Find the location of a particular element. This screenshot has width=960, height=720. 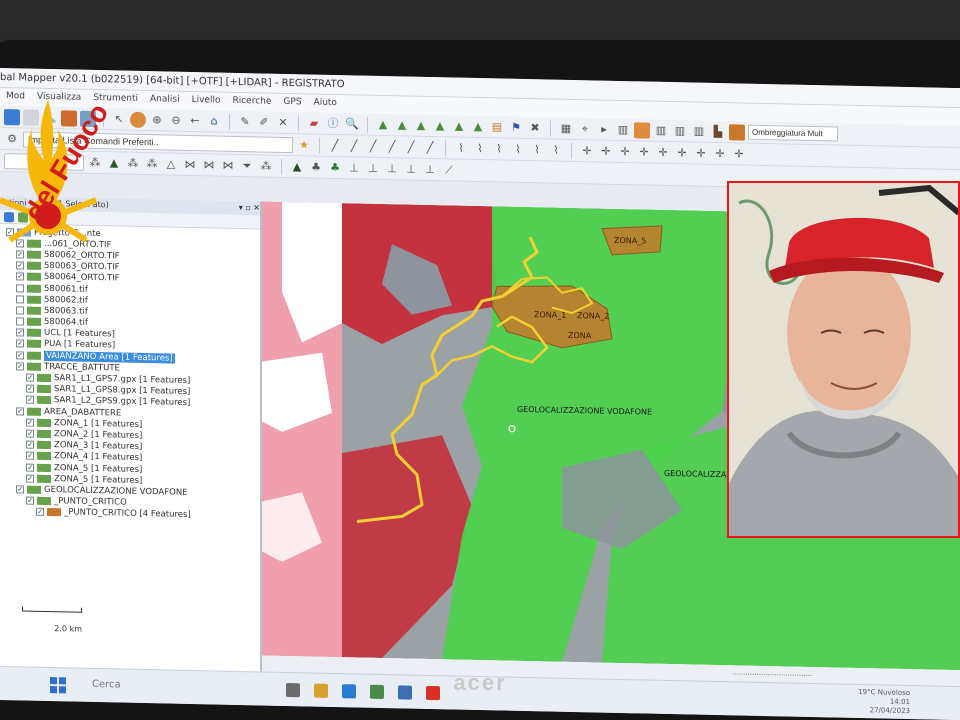

measure-icon: ⟋ is located at coordinates (449, 170).